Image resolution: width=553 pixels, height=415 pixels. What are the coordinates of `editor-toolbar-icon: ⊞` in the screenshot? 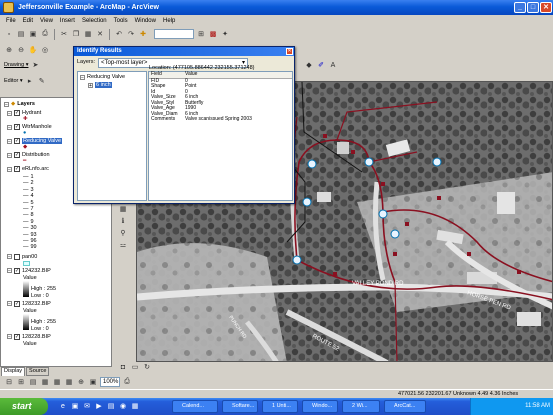 It's located at (201, 34).